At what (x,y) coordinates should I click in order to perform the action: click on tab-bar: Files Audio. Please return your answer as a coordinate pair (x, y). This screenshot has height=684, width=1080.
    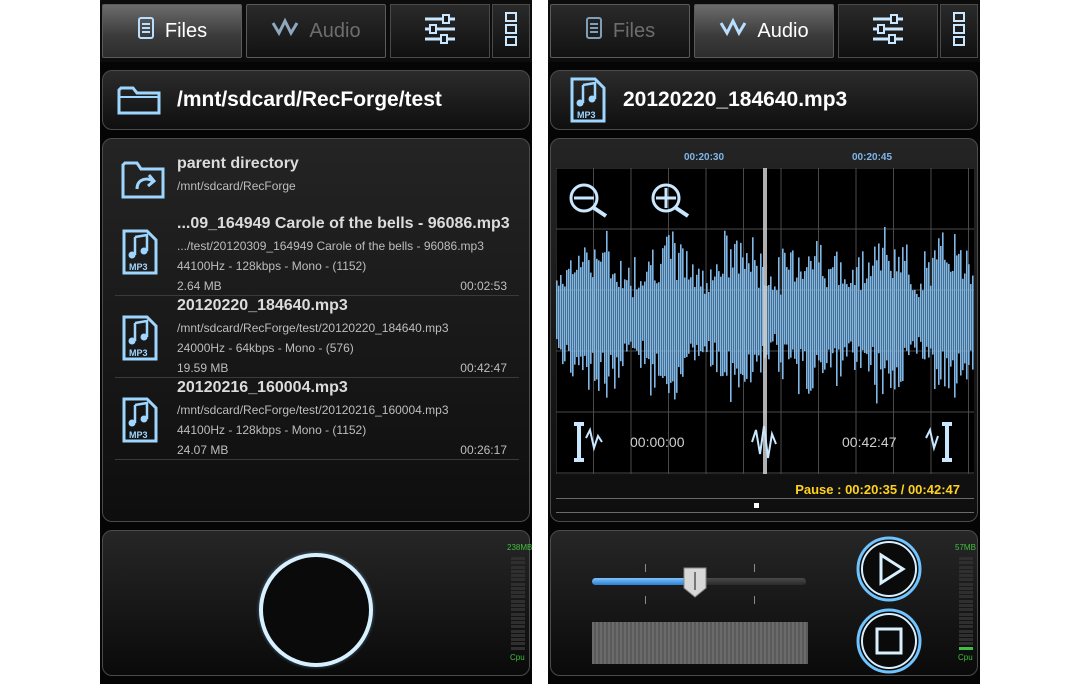
    Looking at the image, I should click on (316, 31).